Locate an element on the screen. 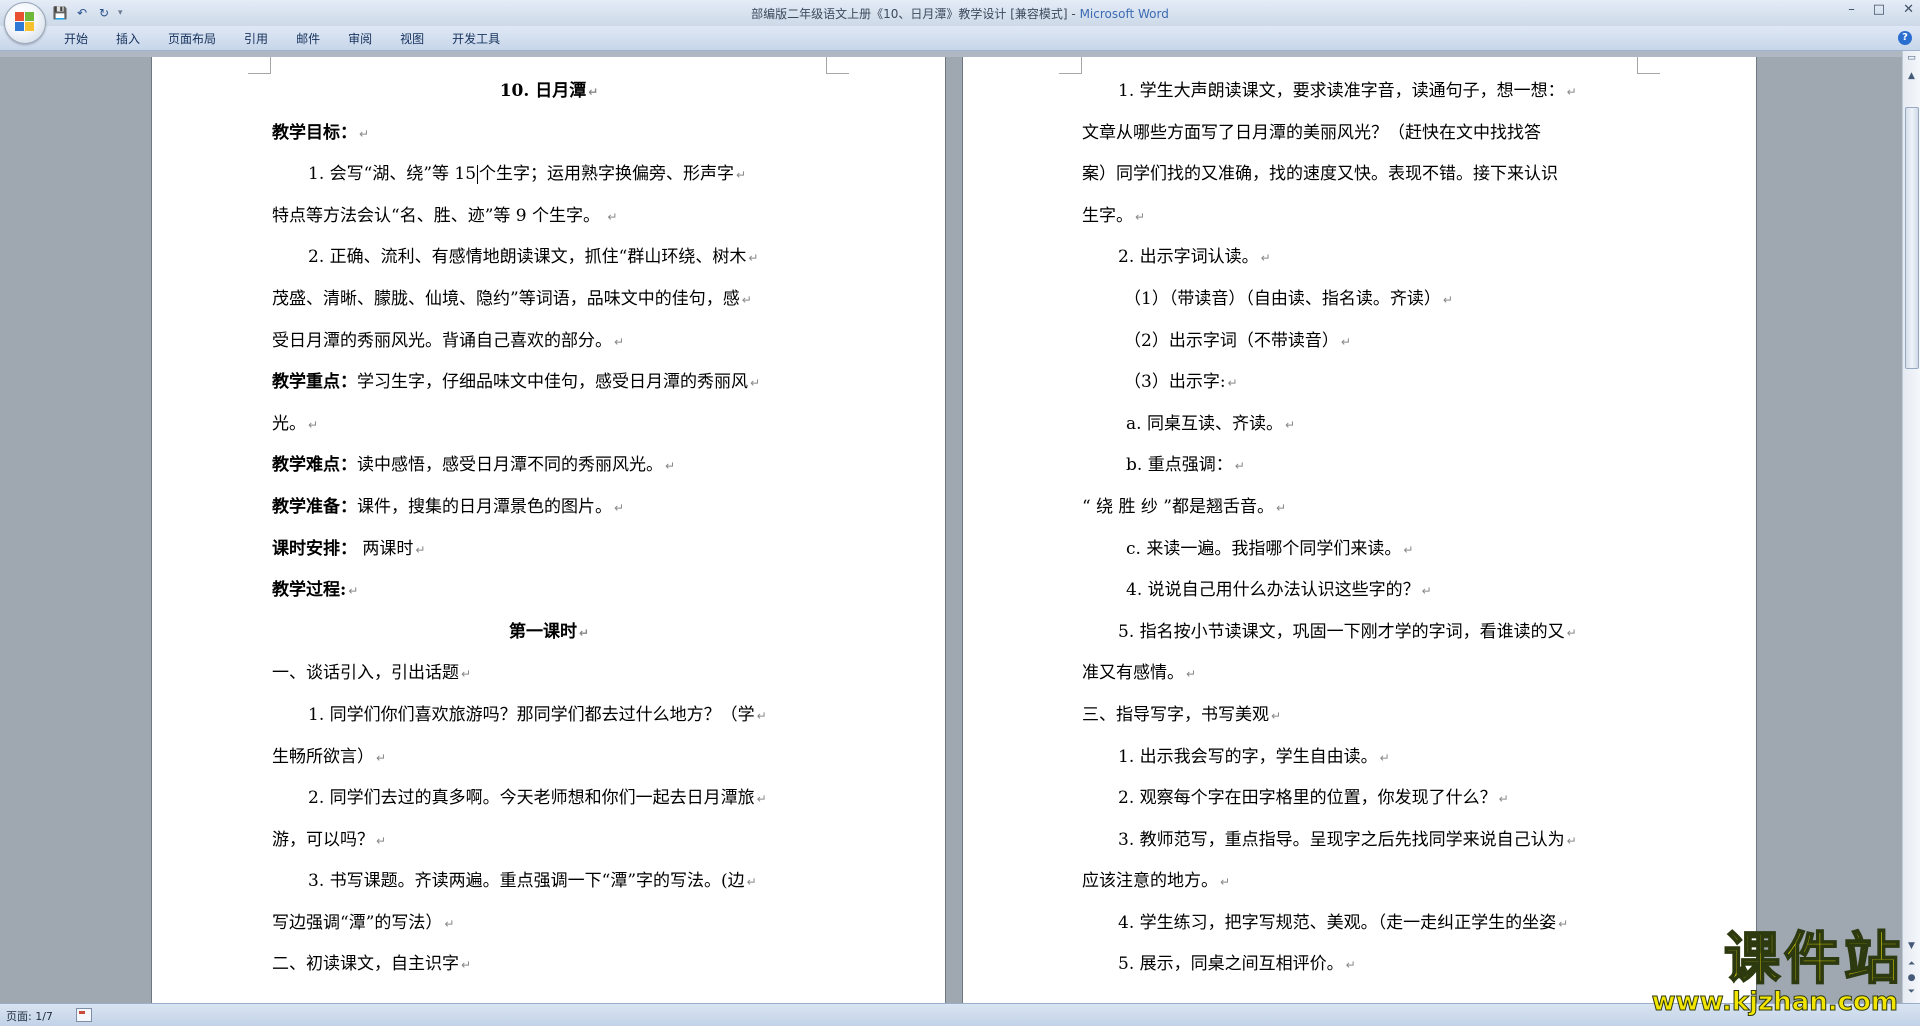 This screenshot has height=1026, width=1920. document-paragraph-line: （1）（带读音）（自由读、指名读。齐读） ↵ is located at coordinates (1360, 300).